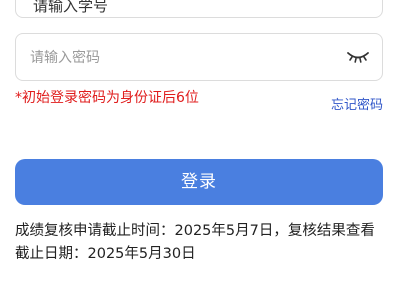  What do you see at coordinates (180, 58) in the screenshot?
I see `password-field` at bounding box center [180, 58].